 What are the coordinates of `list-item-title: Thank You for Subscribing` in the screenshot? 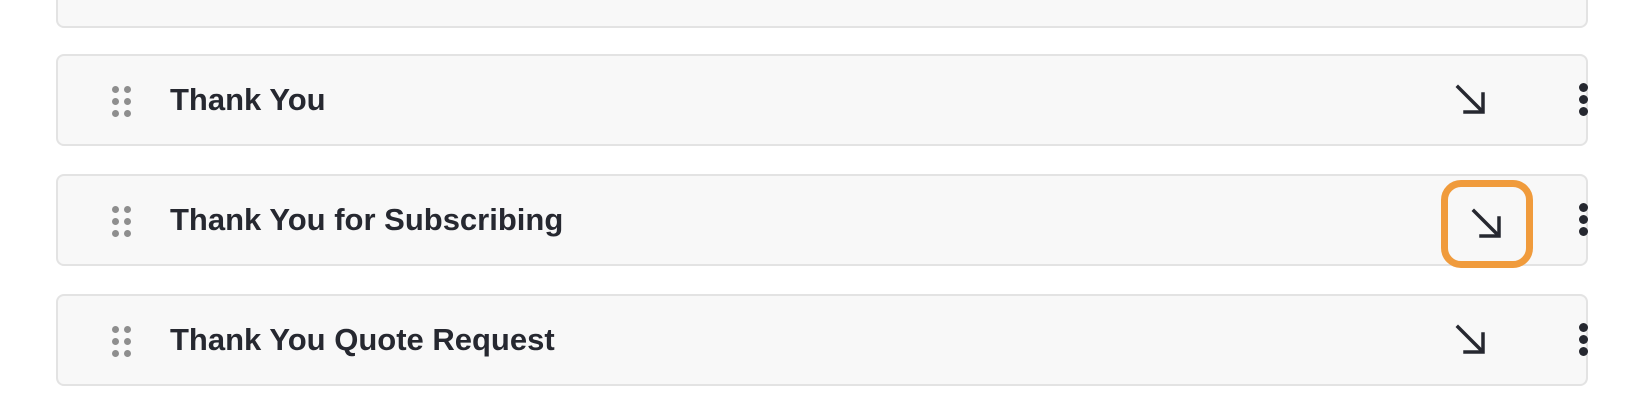 It's located at (367, 219).